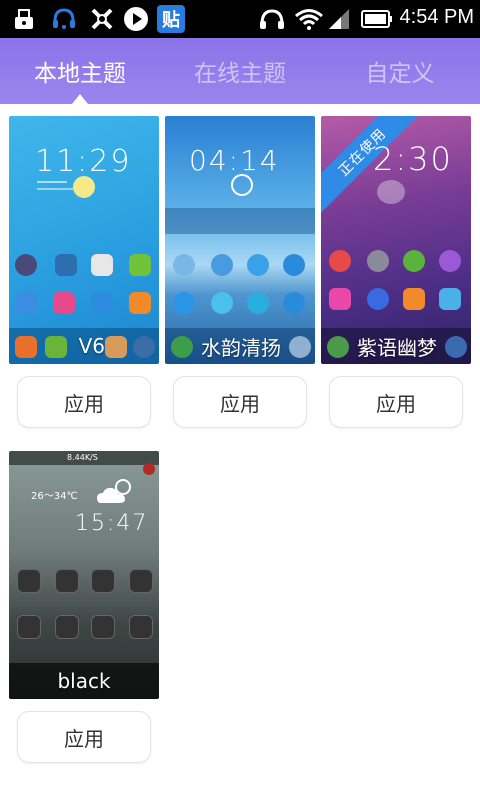 The width and height of the screenshot is (480, 800). What do you see at coordinates (140, 303) in the screenshot?
I see `app-store-icon` at bounding box center [140, 303].